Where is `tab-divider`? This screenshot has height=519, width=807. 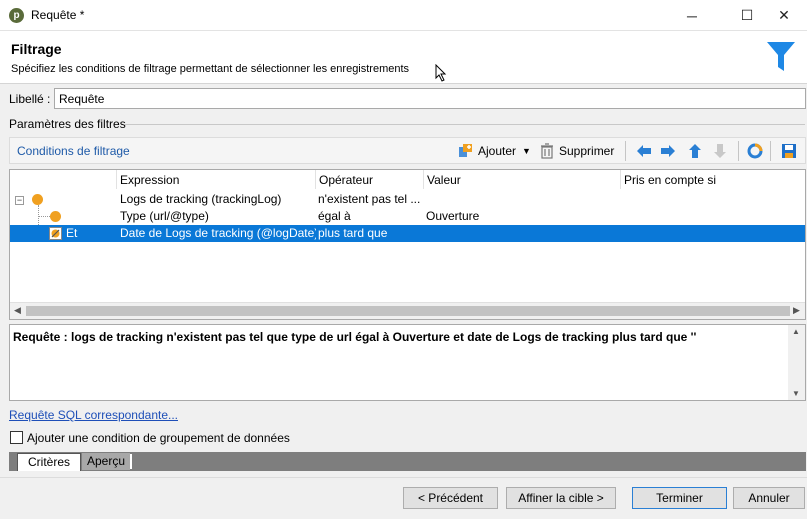
tab-divider is located at coordinates (131, 461).